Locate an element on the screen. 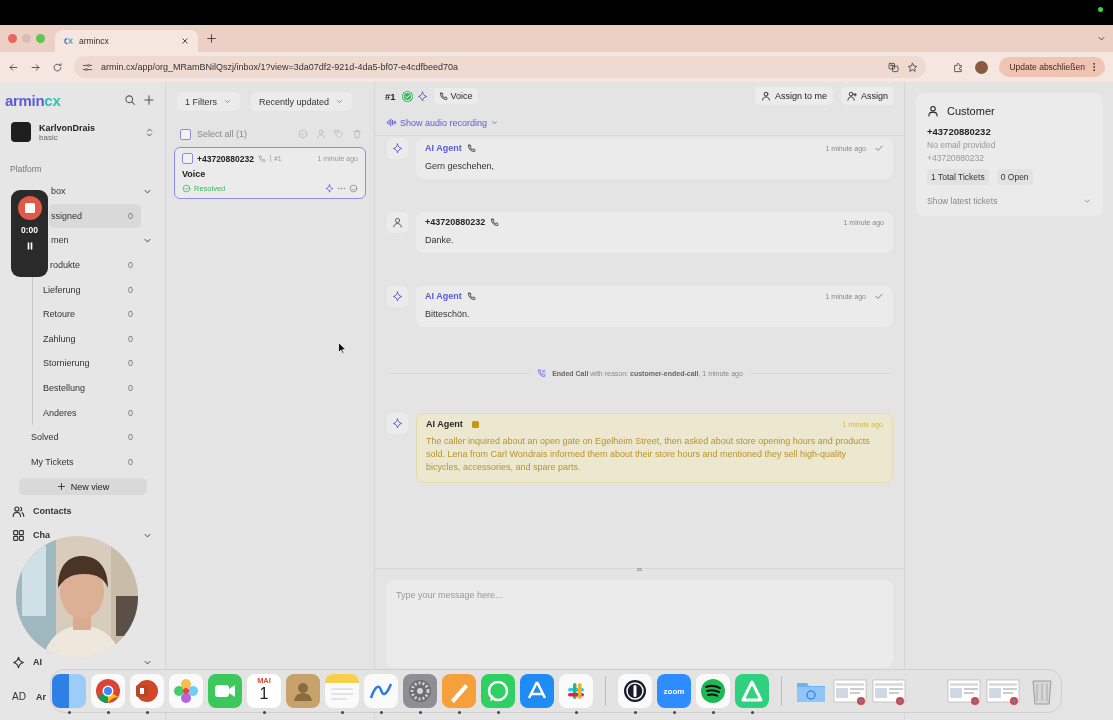  site-info-icon is located at coordinates (87, 67).